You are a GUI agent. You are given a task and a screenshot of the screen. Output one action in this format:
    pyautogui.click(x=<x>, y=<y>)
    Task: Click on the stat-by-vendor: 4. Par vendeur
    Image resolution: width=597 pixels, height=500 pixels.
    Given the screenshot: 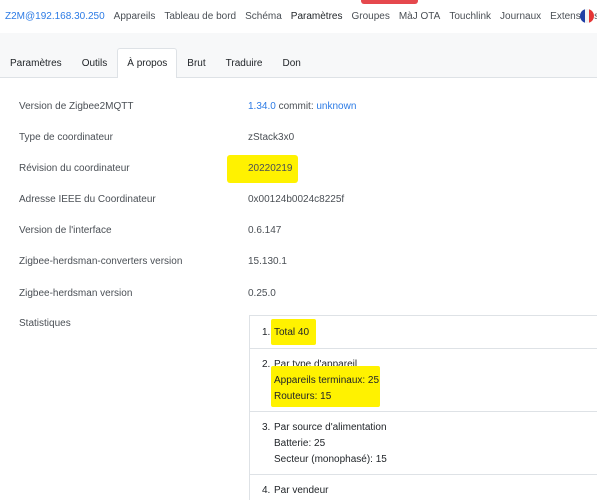 What is the action you would take?
    pyautogui.click(x=423, y=487)
    